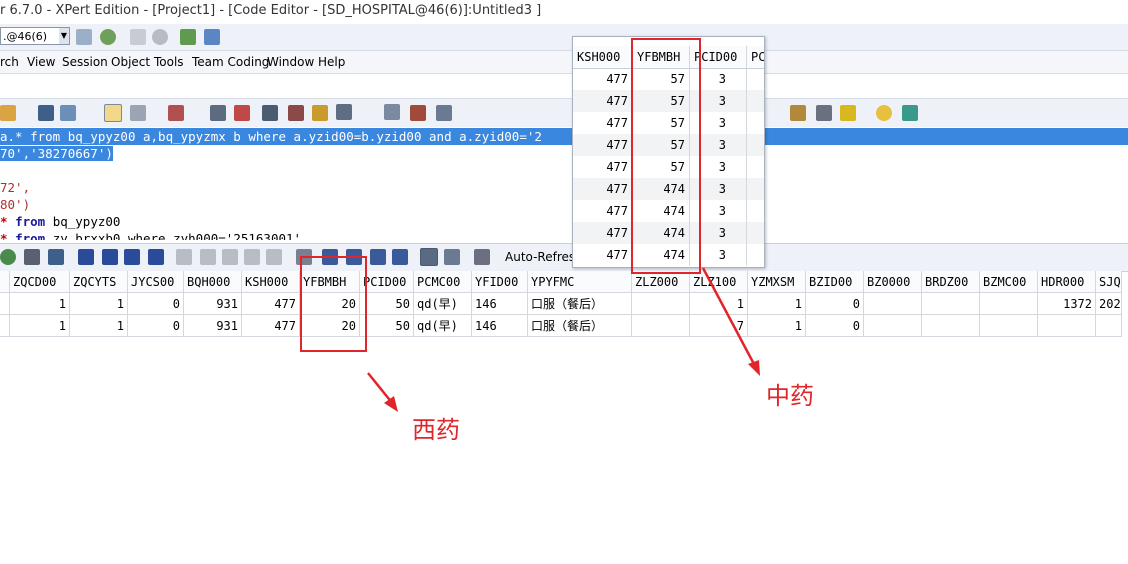 The image size is (1128, 564). What do you see at coordinates (790, 396) in the screenshot?
I see `annotation-chinese-medicine: 中药` at bounding box center [790, 396].